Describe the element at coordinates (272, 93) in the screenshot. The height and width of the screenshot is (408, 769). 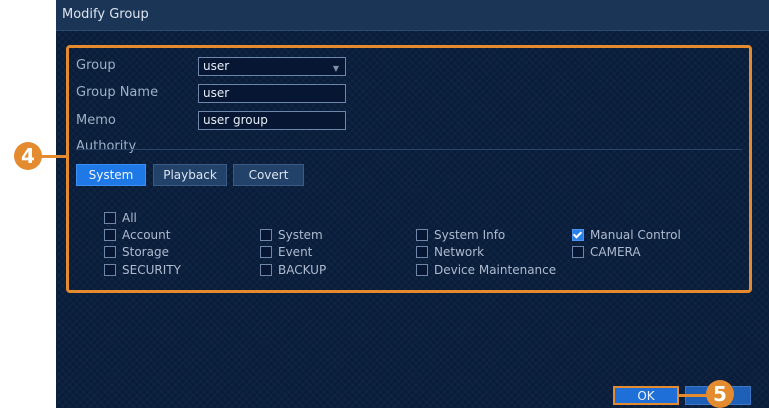
I see `group-name-input: user` at that location.